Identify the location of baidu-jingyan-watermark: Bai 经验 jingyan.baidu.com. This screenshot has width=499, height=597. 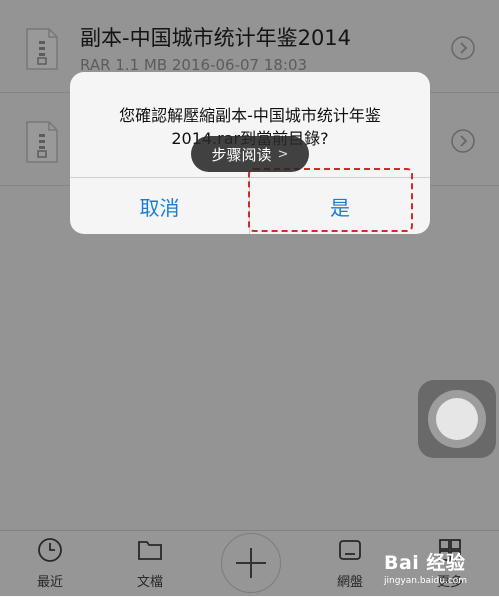
(440, 570).